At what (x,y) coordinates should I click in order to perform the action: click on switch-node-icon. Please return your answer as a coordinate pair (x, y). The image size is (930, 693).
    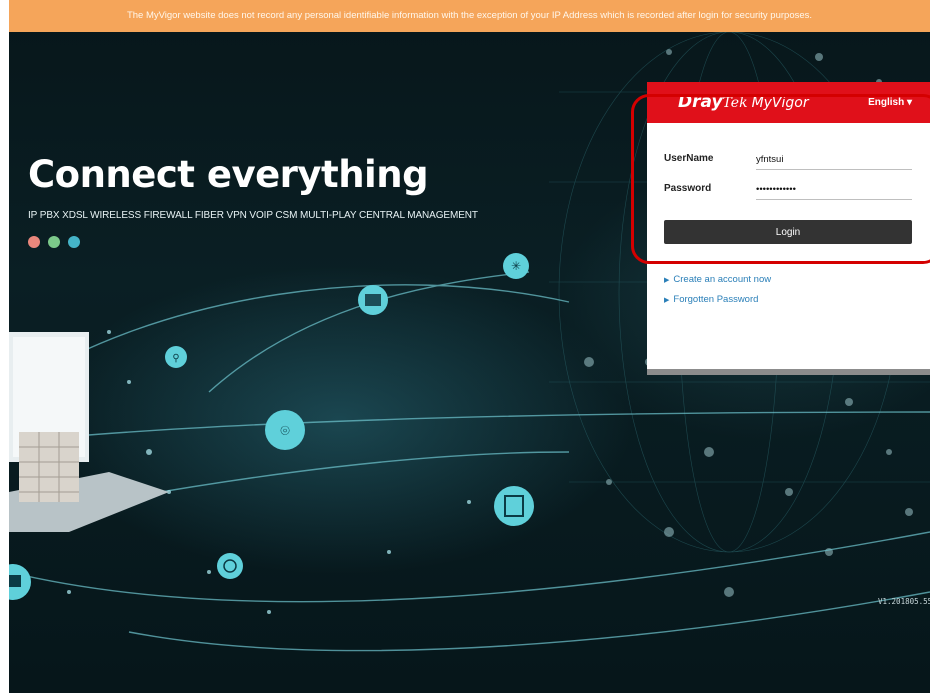
    Looking at the image, I should click on (514, 506).